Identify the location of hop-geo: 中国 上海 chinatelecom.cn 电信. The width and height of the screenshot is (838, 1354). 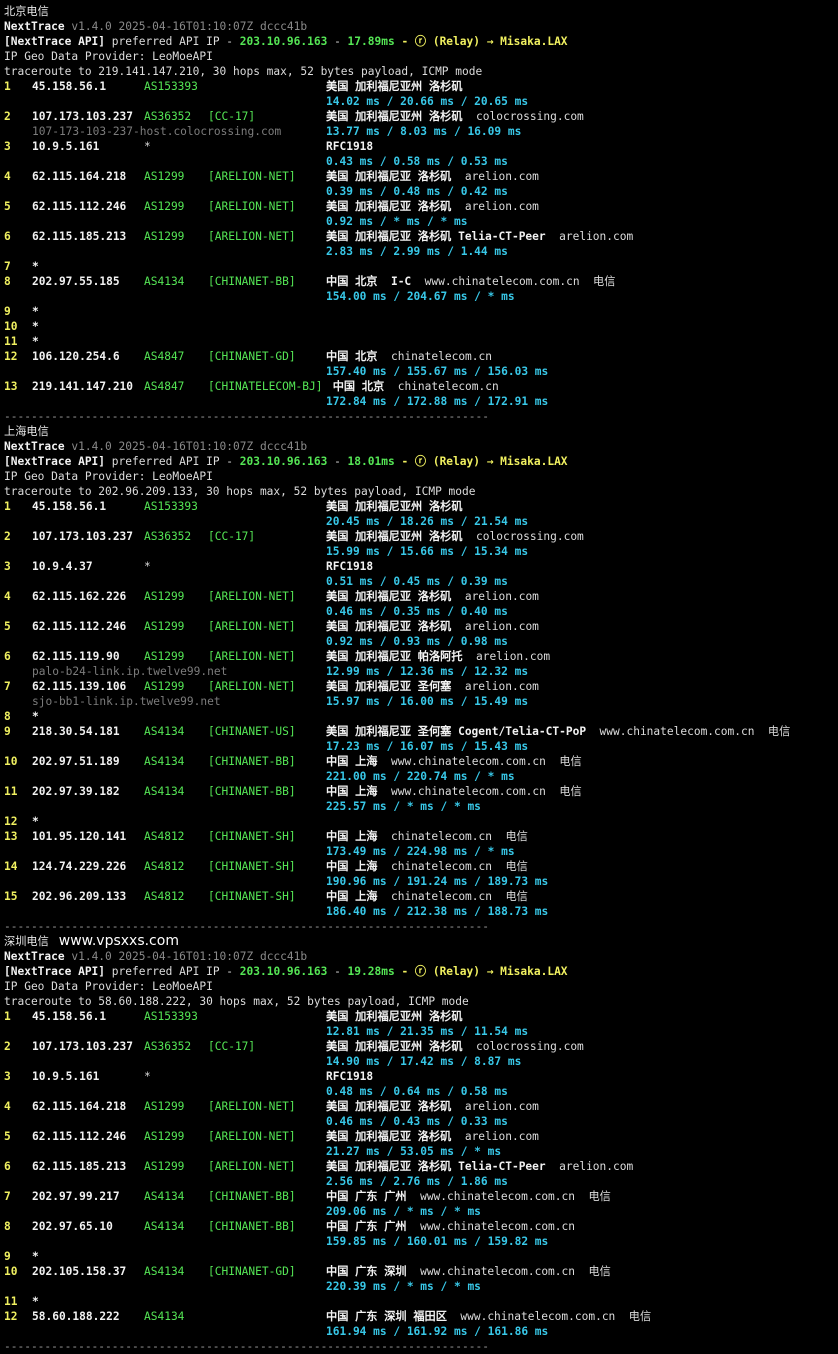
(427, 866).